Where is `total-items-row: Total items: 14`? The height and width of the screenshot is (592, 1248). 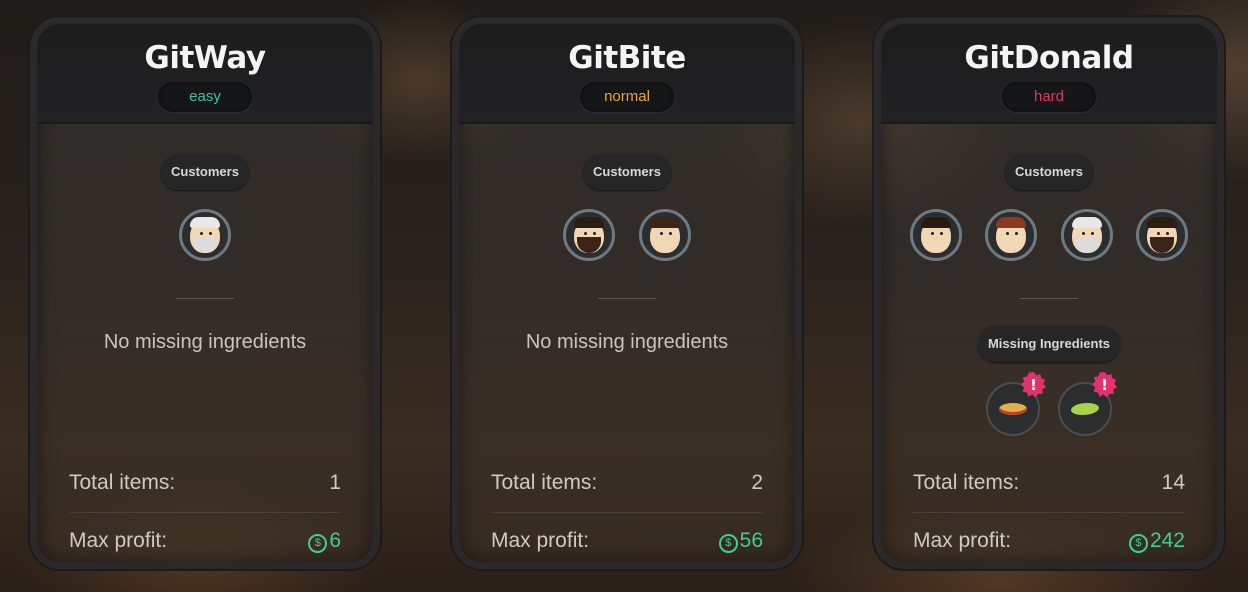
total-items-row: Total items: 14 is located at coordinates (1049, 486).